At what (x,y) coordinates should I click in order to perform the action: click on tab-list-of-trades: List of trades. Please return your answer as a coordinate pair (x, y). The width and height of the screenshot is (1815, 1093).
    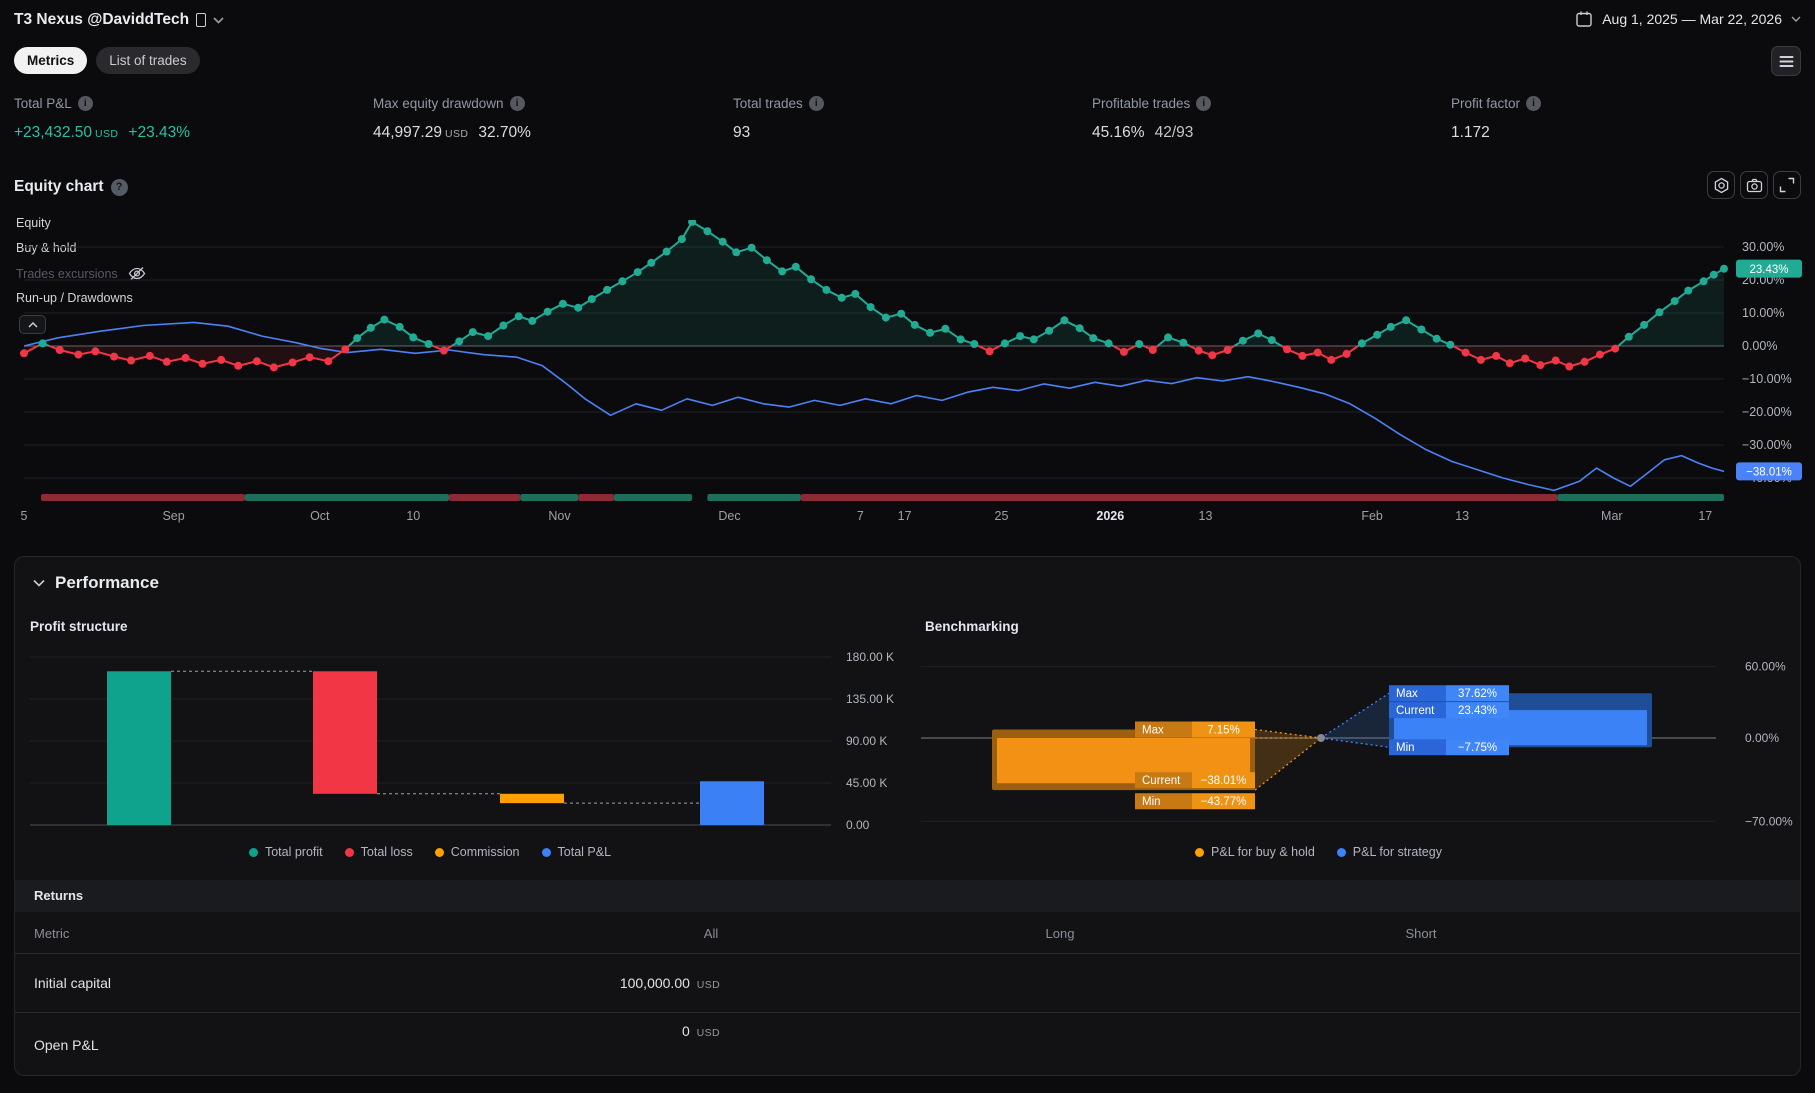
    Looking at the image, I should click on (148, 60).